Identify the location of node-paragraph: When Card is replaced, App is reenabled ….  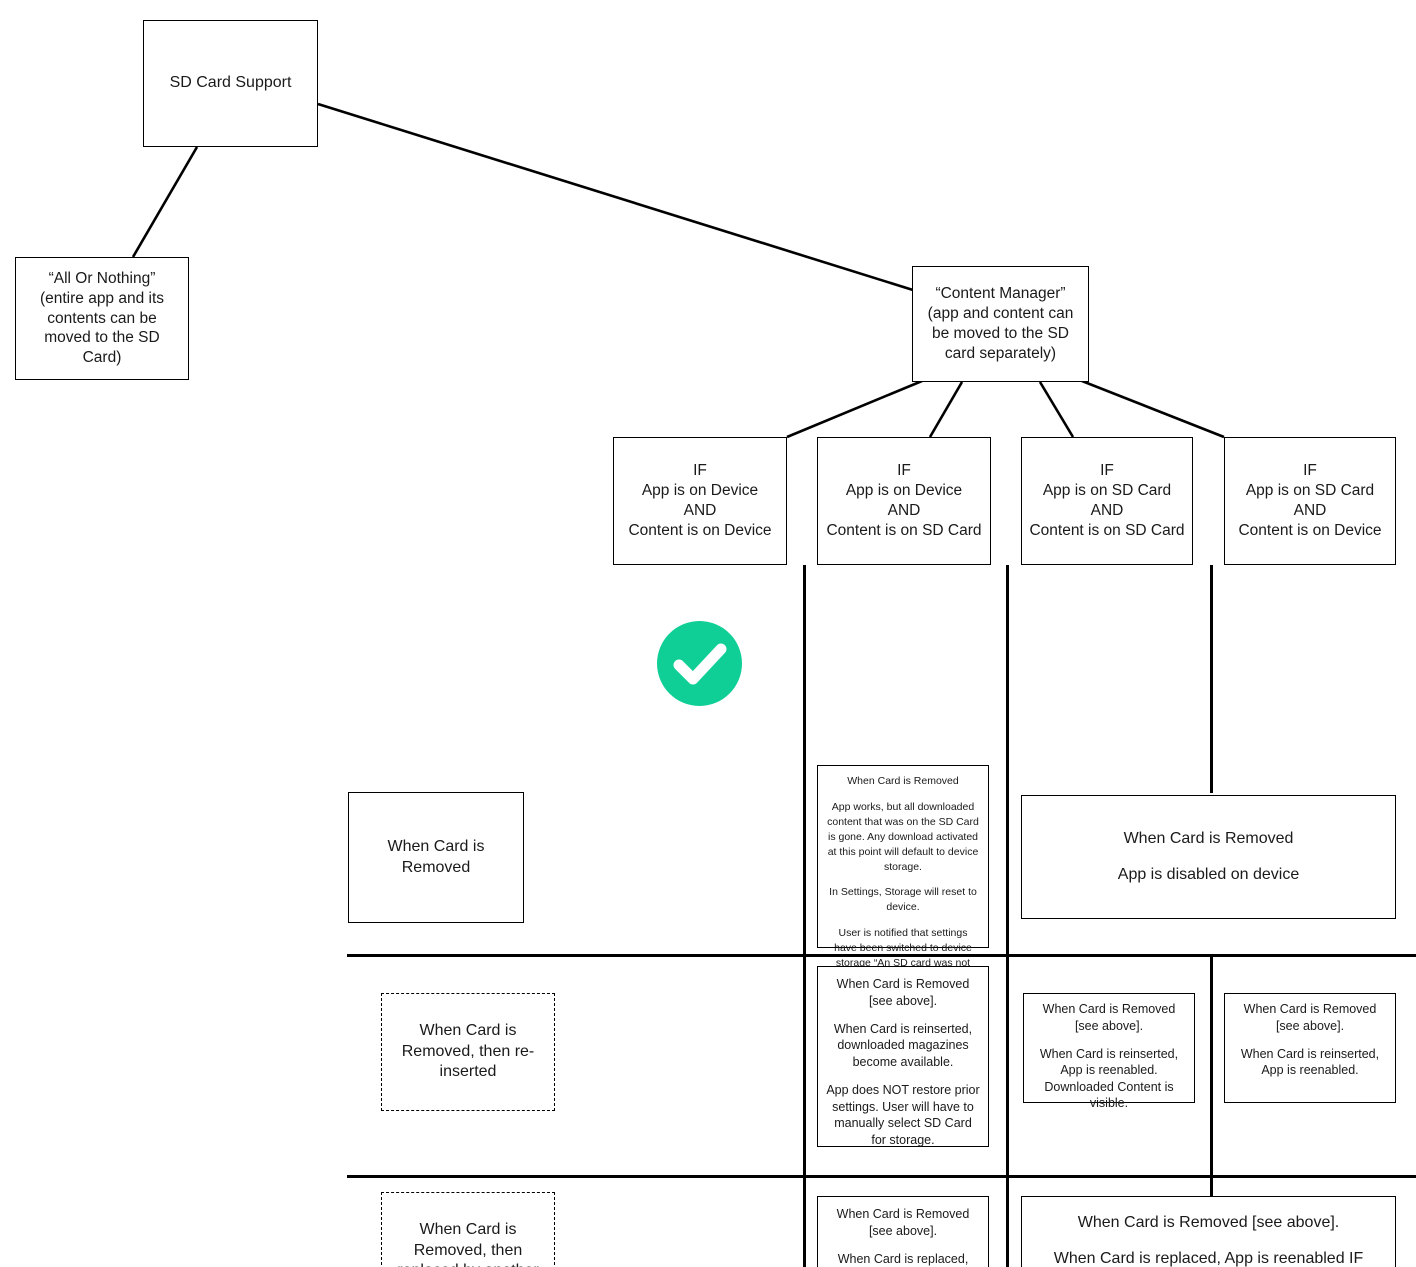
(1208, 1258).